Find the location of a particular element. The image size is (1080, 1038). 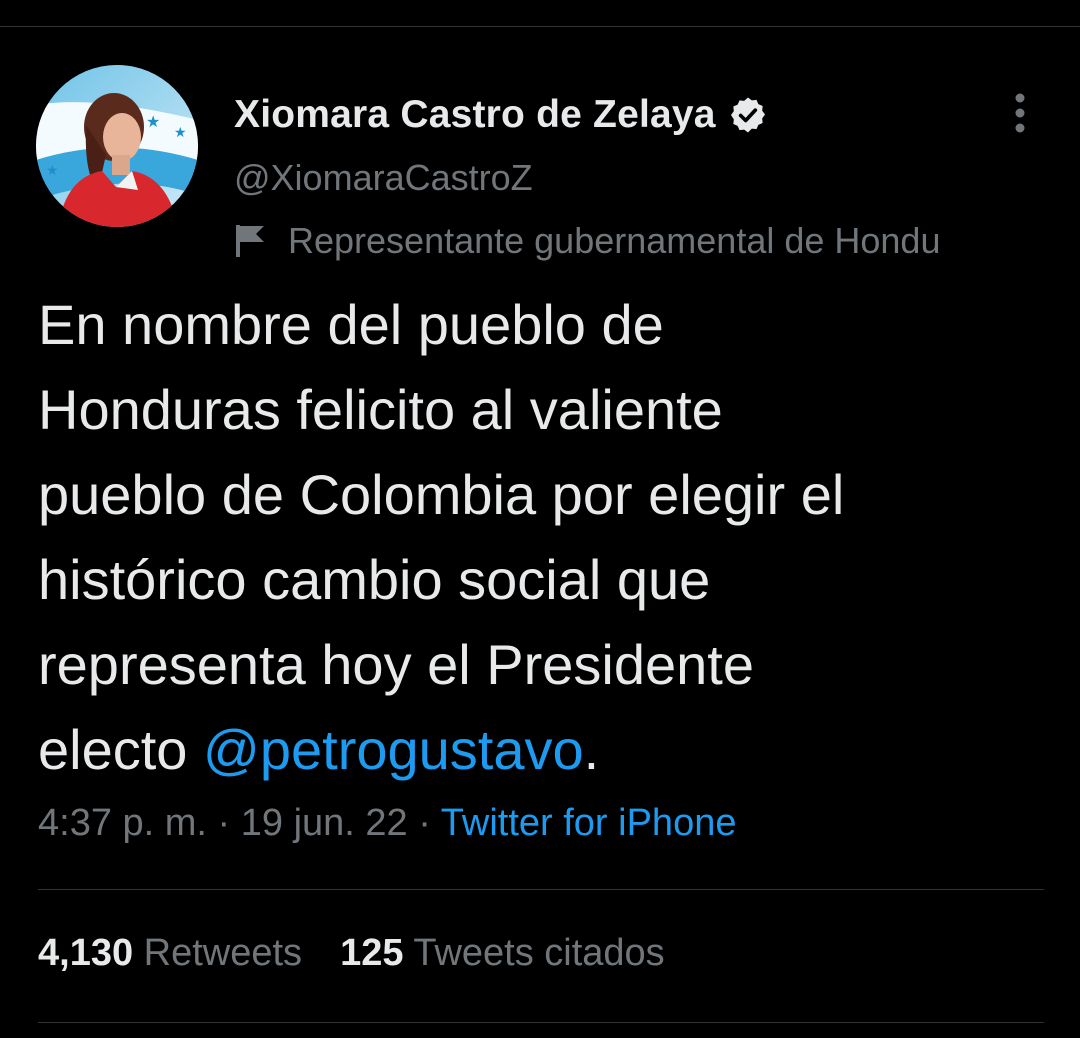

handle: @XiomaraCastroZ is located at coordinates (383, 178).